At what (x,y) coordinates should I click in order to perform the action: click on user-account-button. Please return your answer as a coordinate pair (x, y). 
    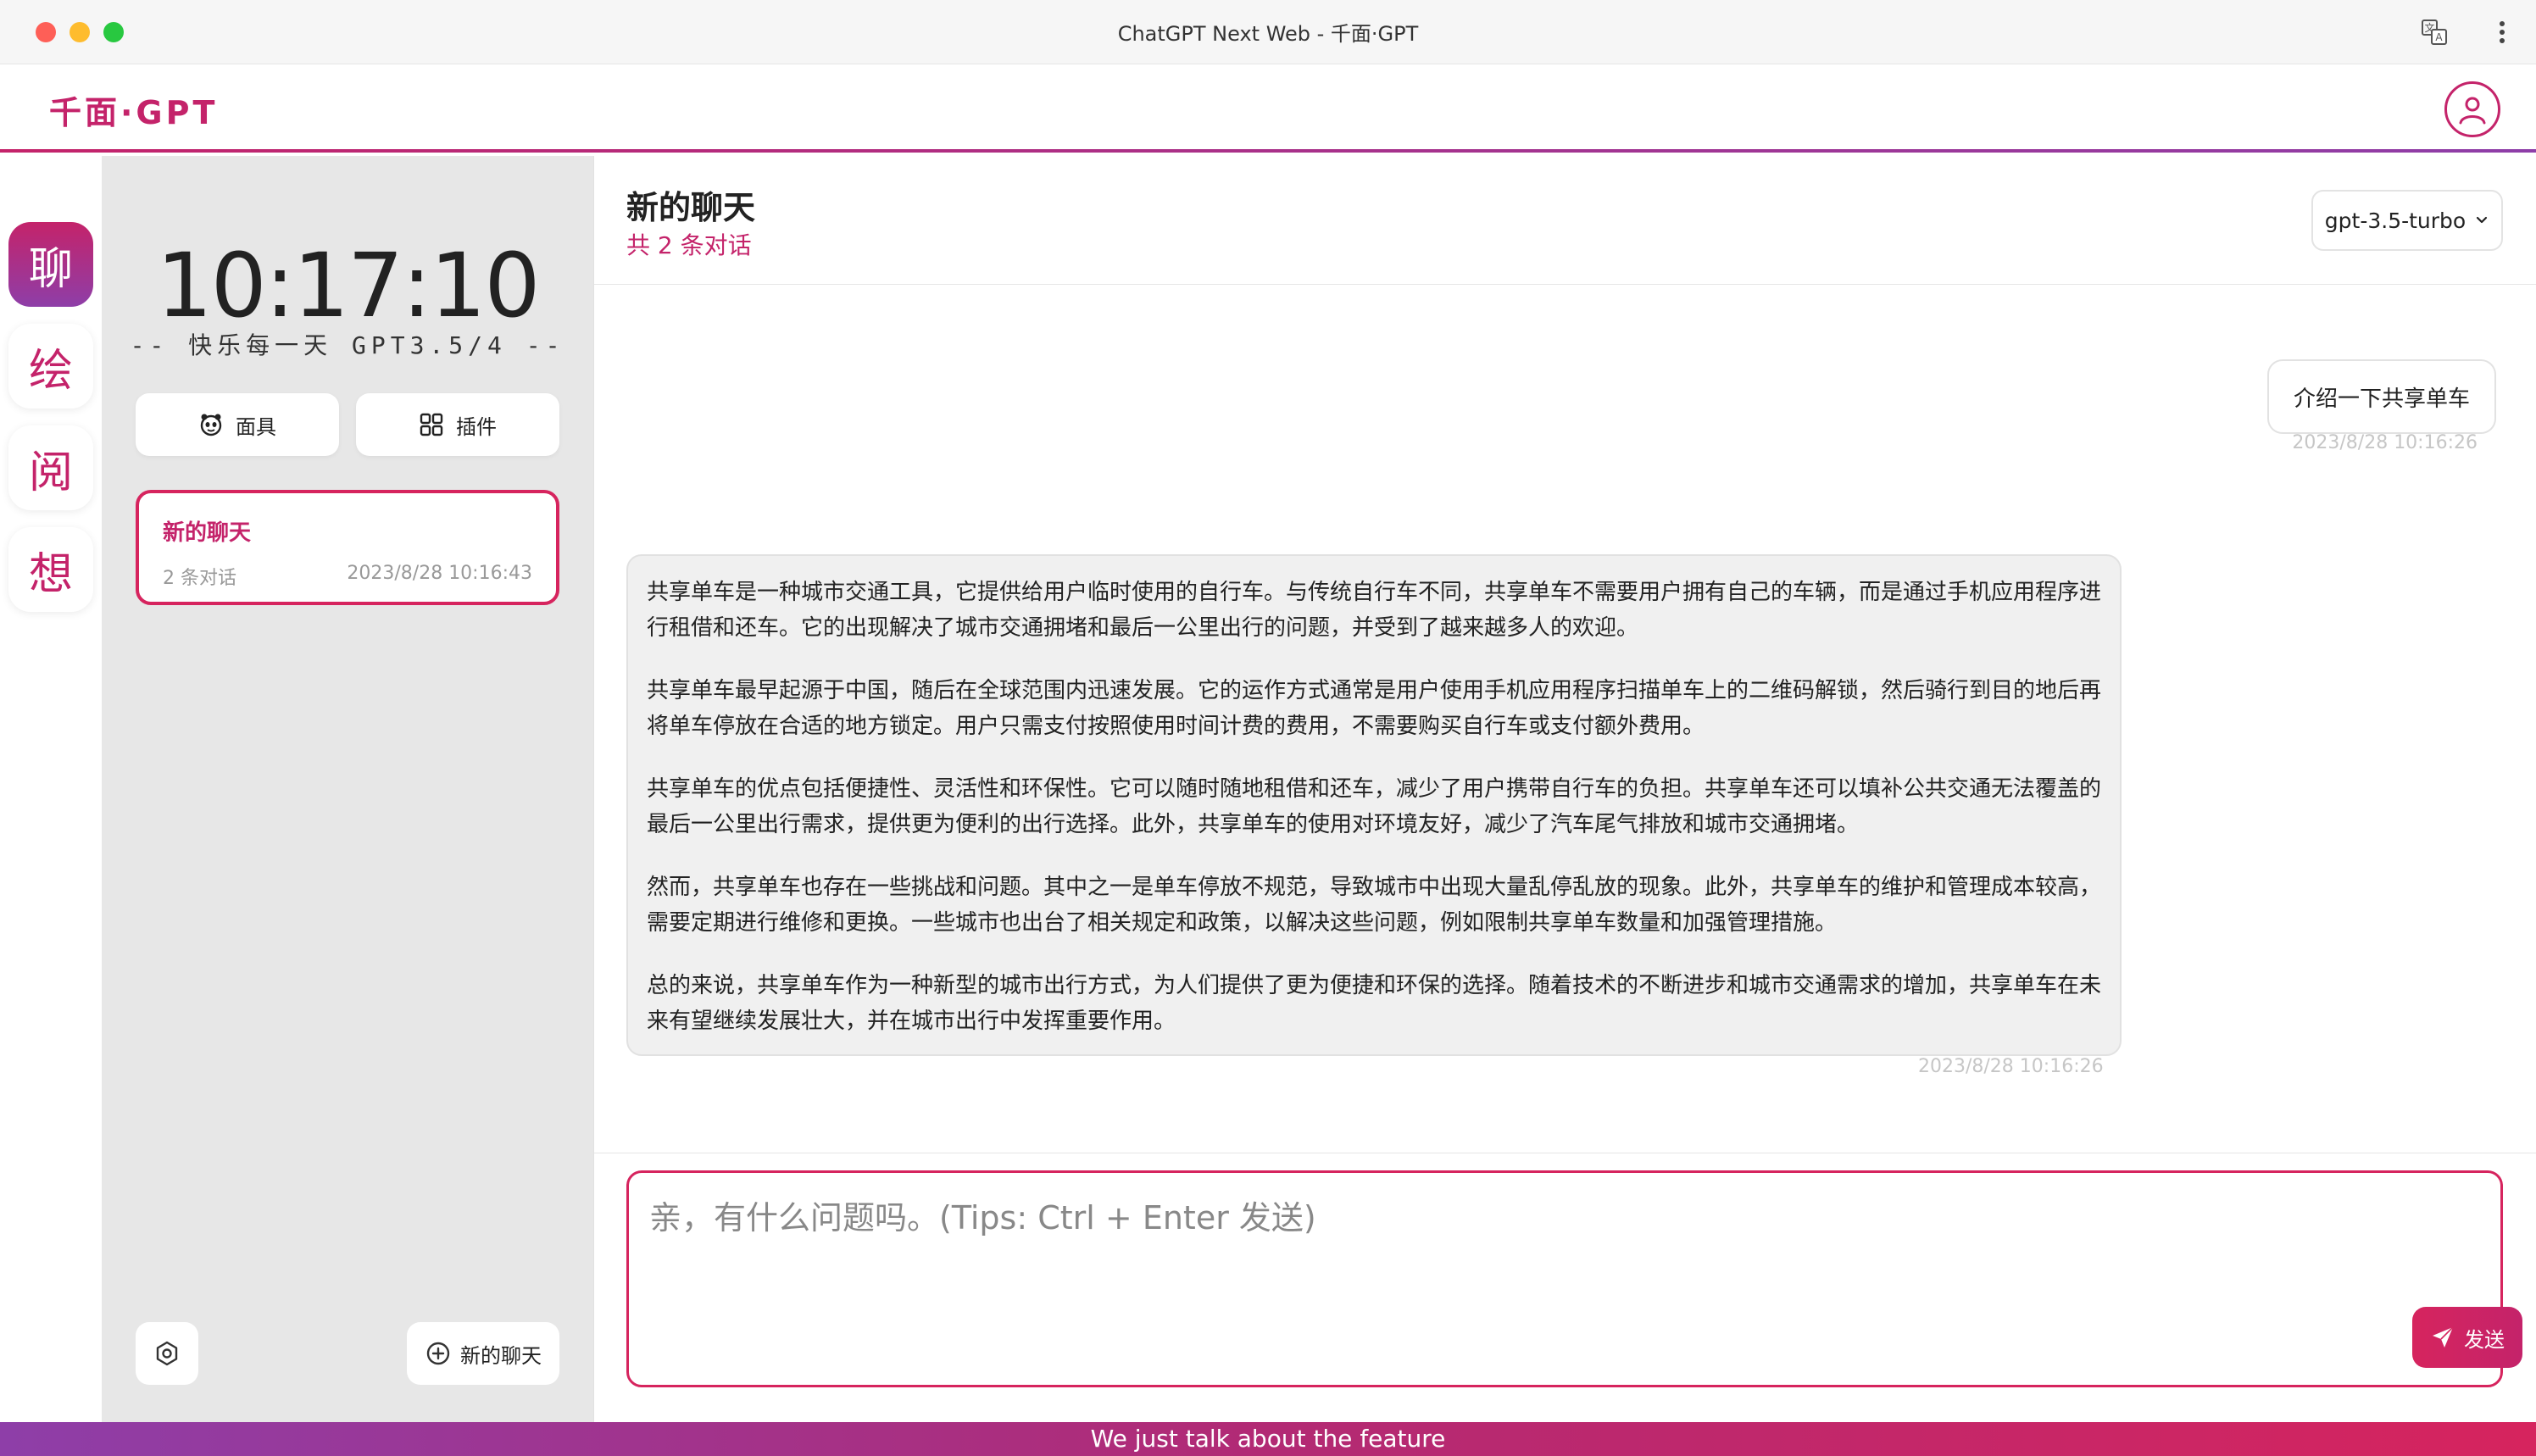
    Looking at the image, I should click on (2472, 109).